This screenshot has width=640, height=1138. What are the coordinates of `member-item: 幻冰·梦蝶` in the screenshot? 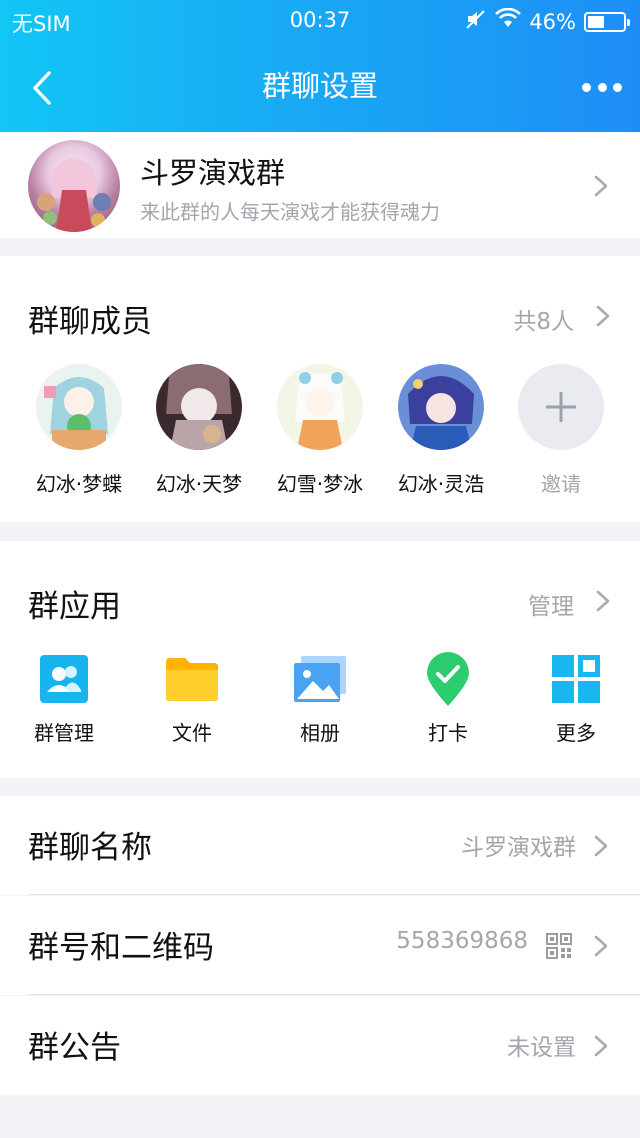 It's located at (79, 430).